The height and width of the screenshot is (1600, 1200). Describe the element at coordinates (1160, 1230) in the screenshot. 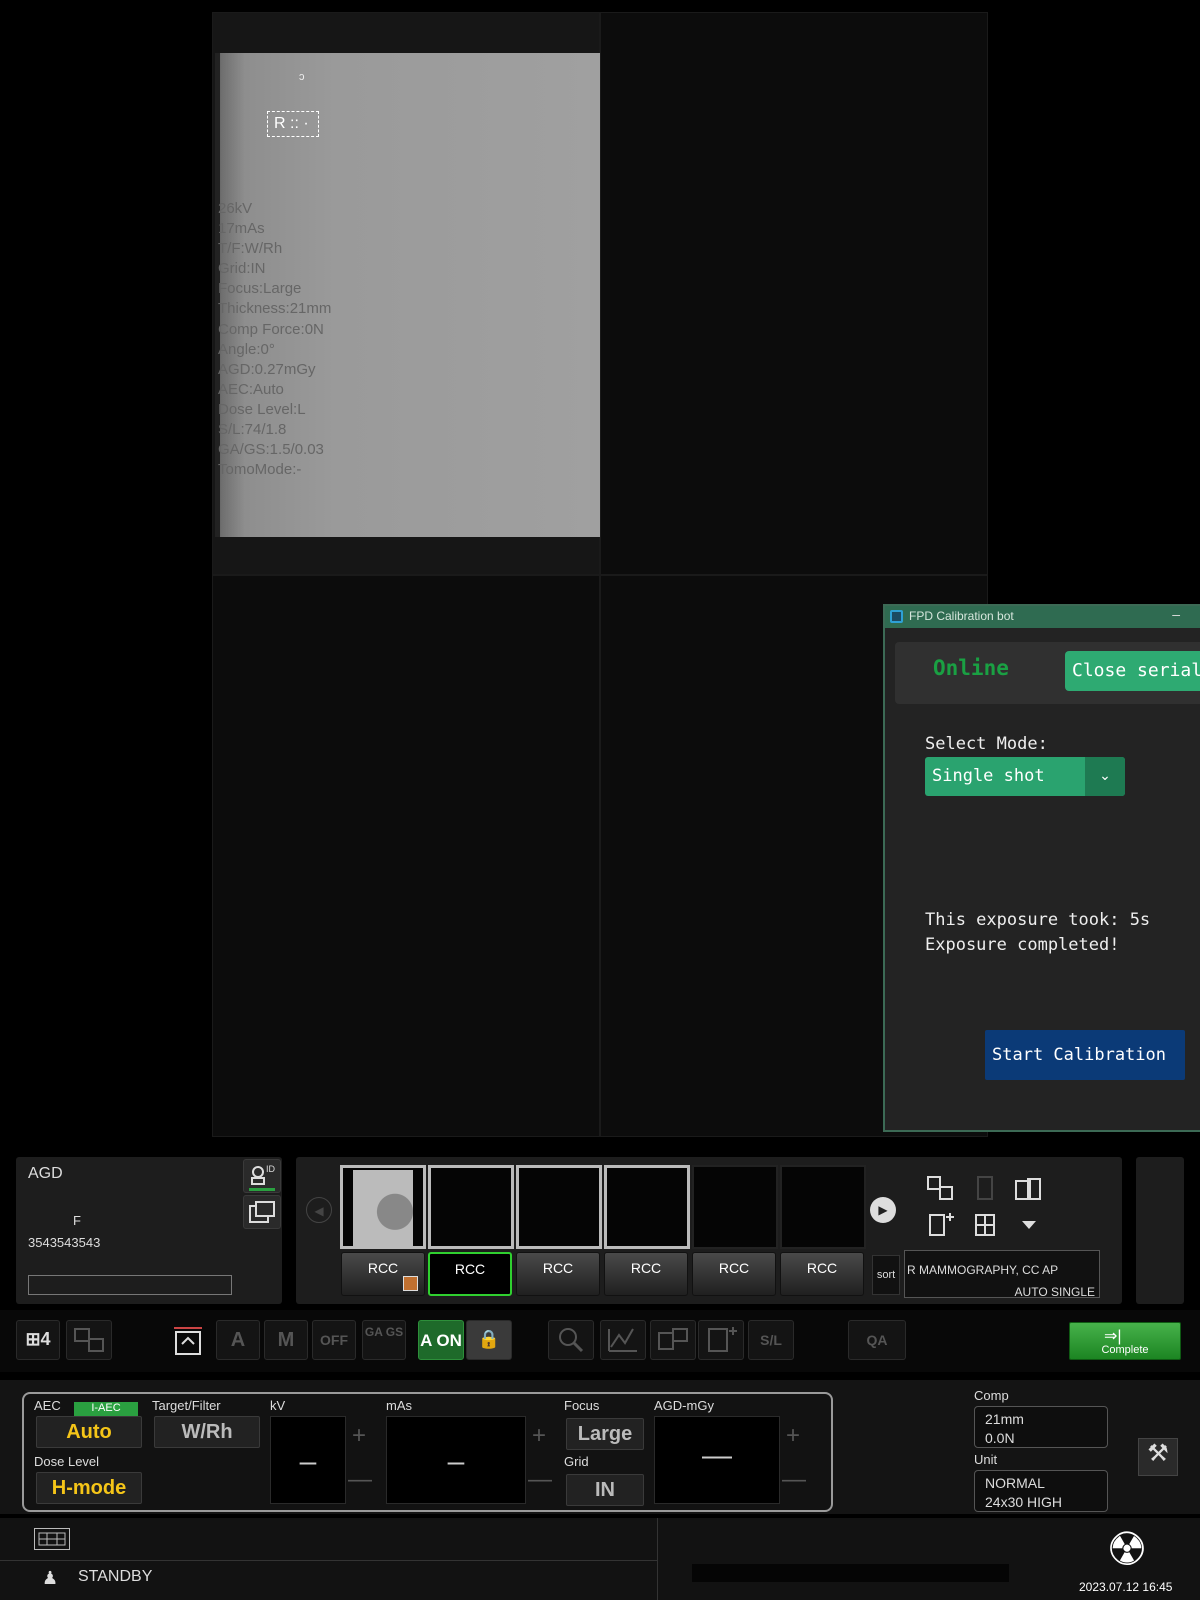

I see `right-side-panel` at that location.